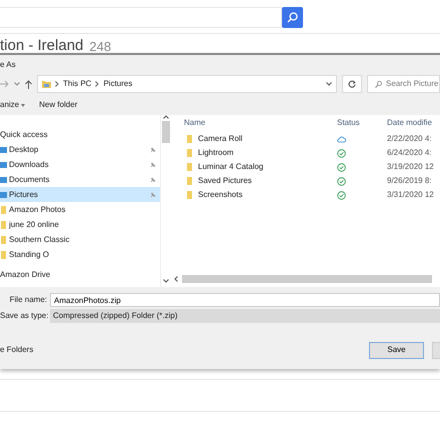 Image resolution: width=440 pixels, height=440 pixels. I want to click on address-bar: This PC Pictures, so click(187, 84).